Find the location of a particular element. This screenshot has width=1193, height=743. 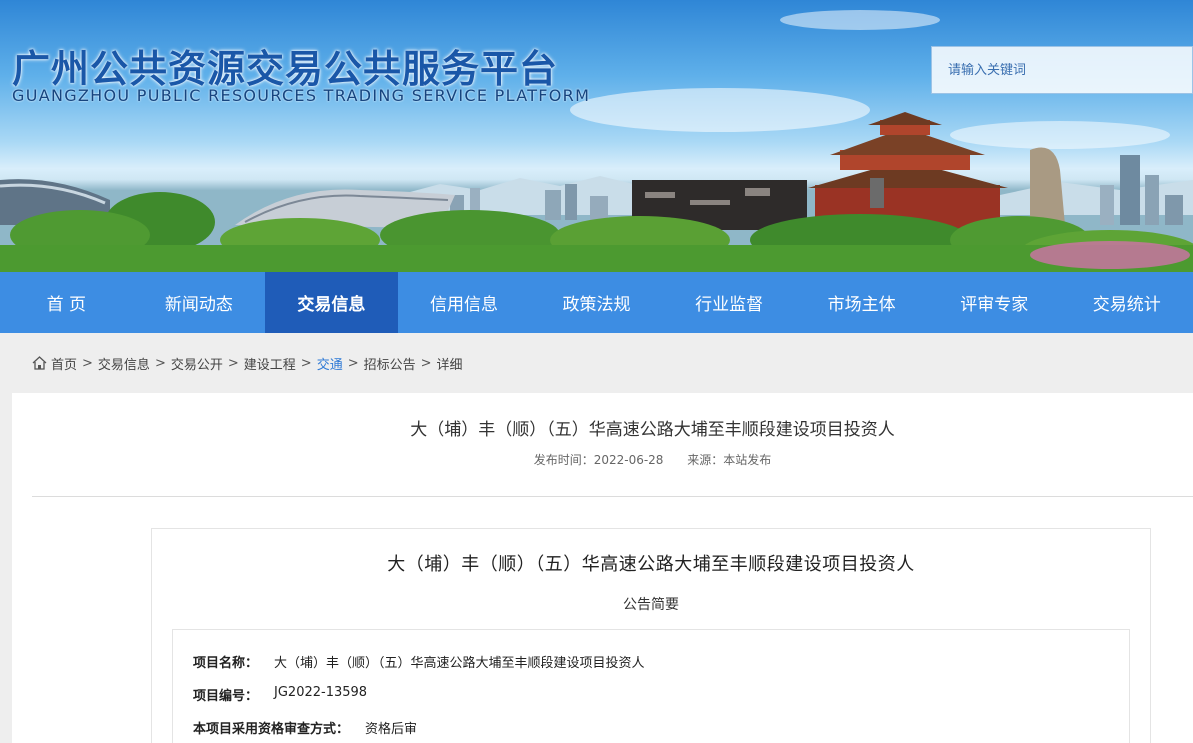

field-label: 项目编号： is located at coordinates (226, 696).